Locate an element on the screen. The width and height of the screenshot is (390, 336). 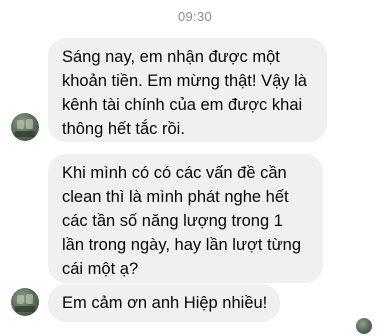
message-bubble: Em cảm ơn anh Hiệp nhiều! is located at coordinates (164, 303).